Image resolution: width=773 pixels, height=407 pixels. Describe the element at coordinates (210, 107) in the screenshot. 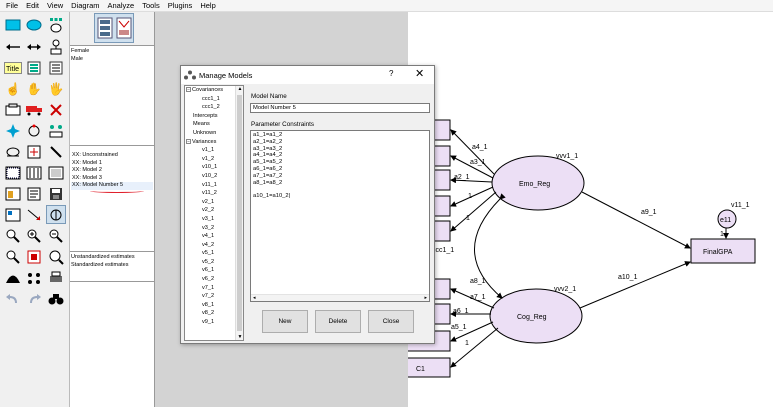

I see `tree-leaf: ccc1_2` at that location.